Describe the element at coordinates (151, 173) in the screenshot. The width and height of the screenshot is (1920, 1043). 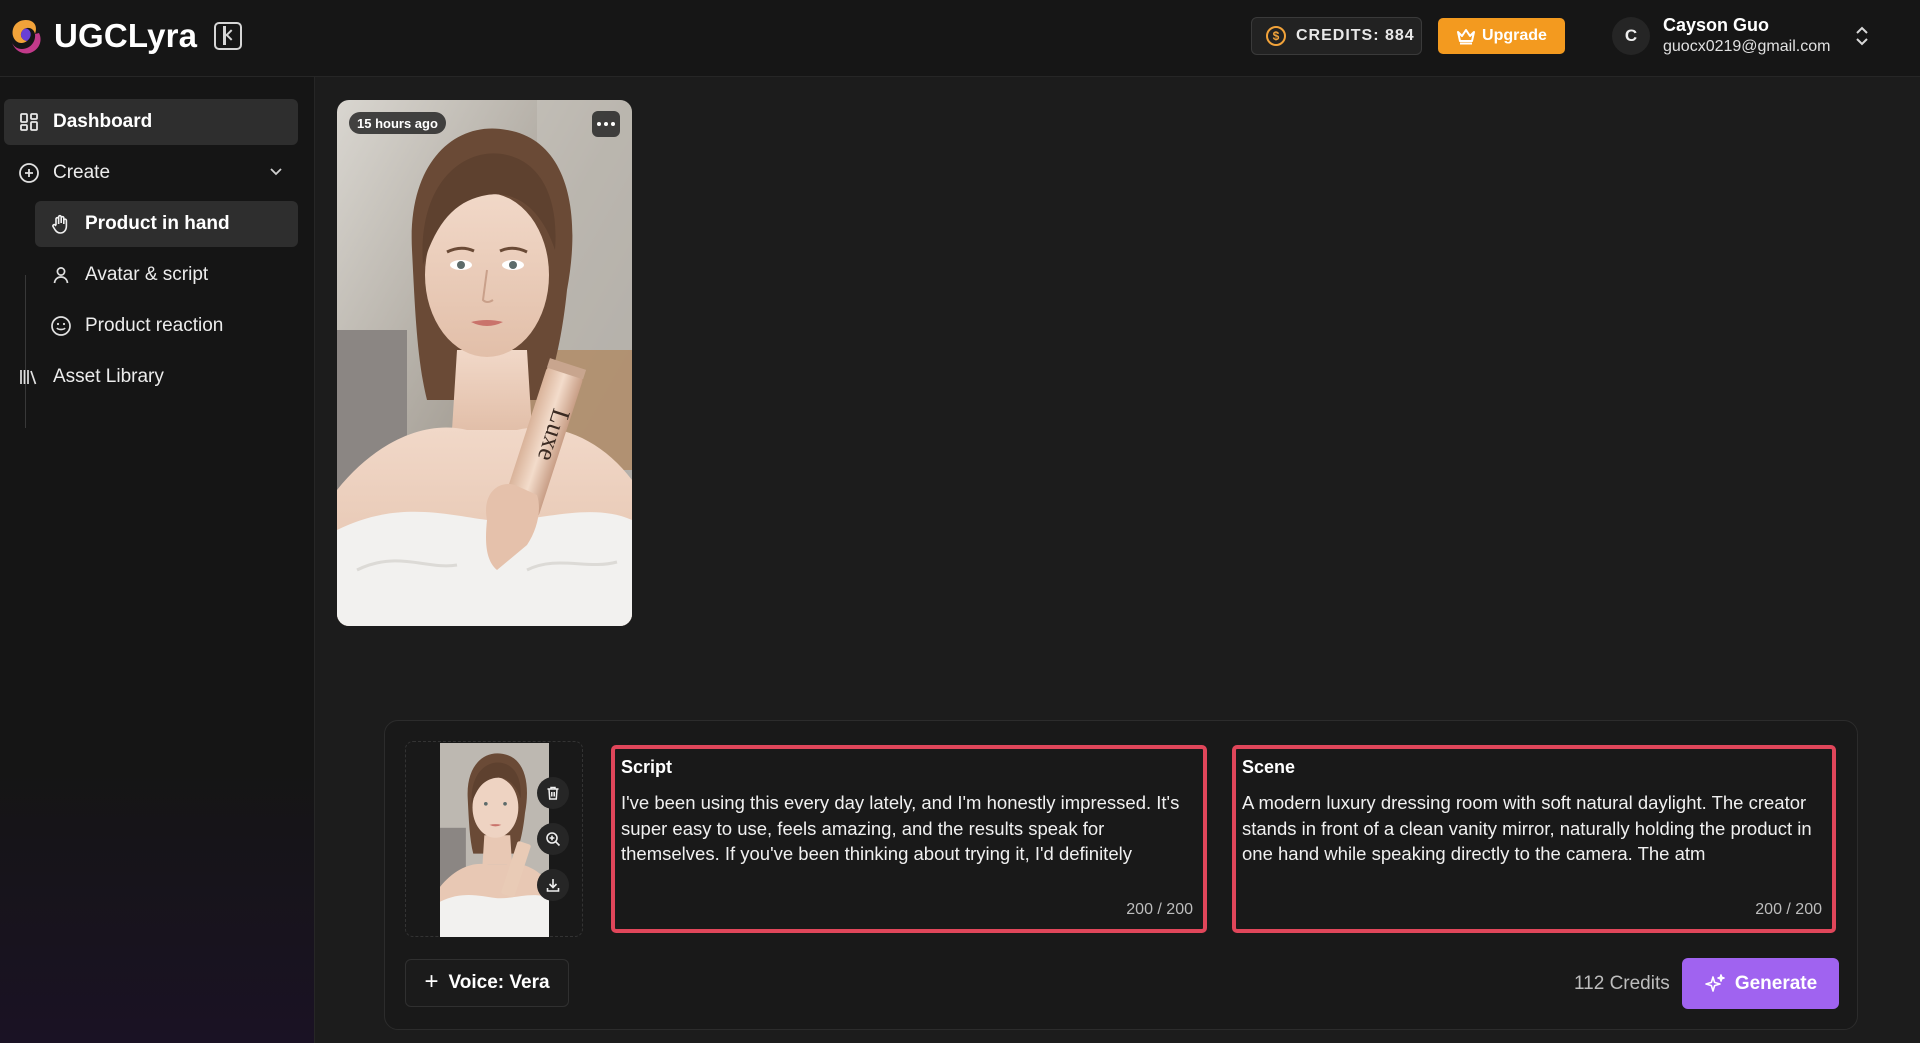
I see `sidebar-item-create: Create` at that location.